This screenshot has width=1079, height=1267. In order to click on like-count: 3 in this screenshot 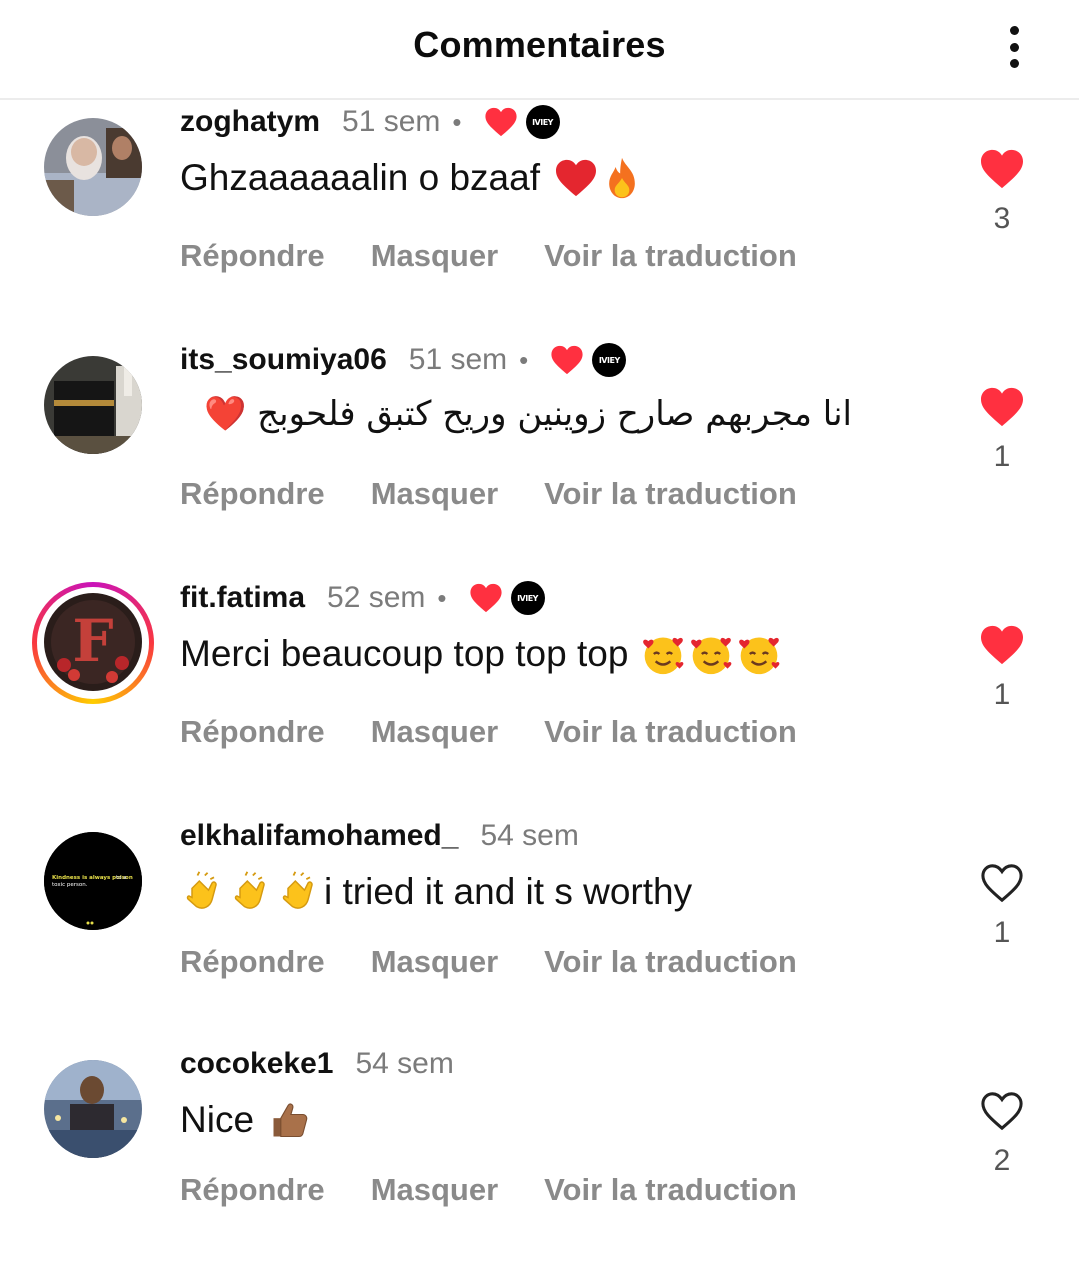, I will do `click(1002, 218)`.